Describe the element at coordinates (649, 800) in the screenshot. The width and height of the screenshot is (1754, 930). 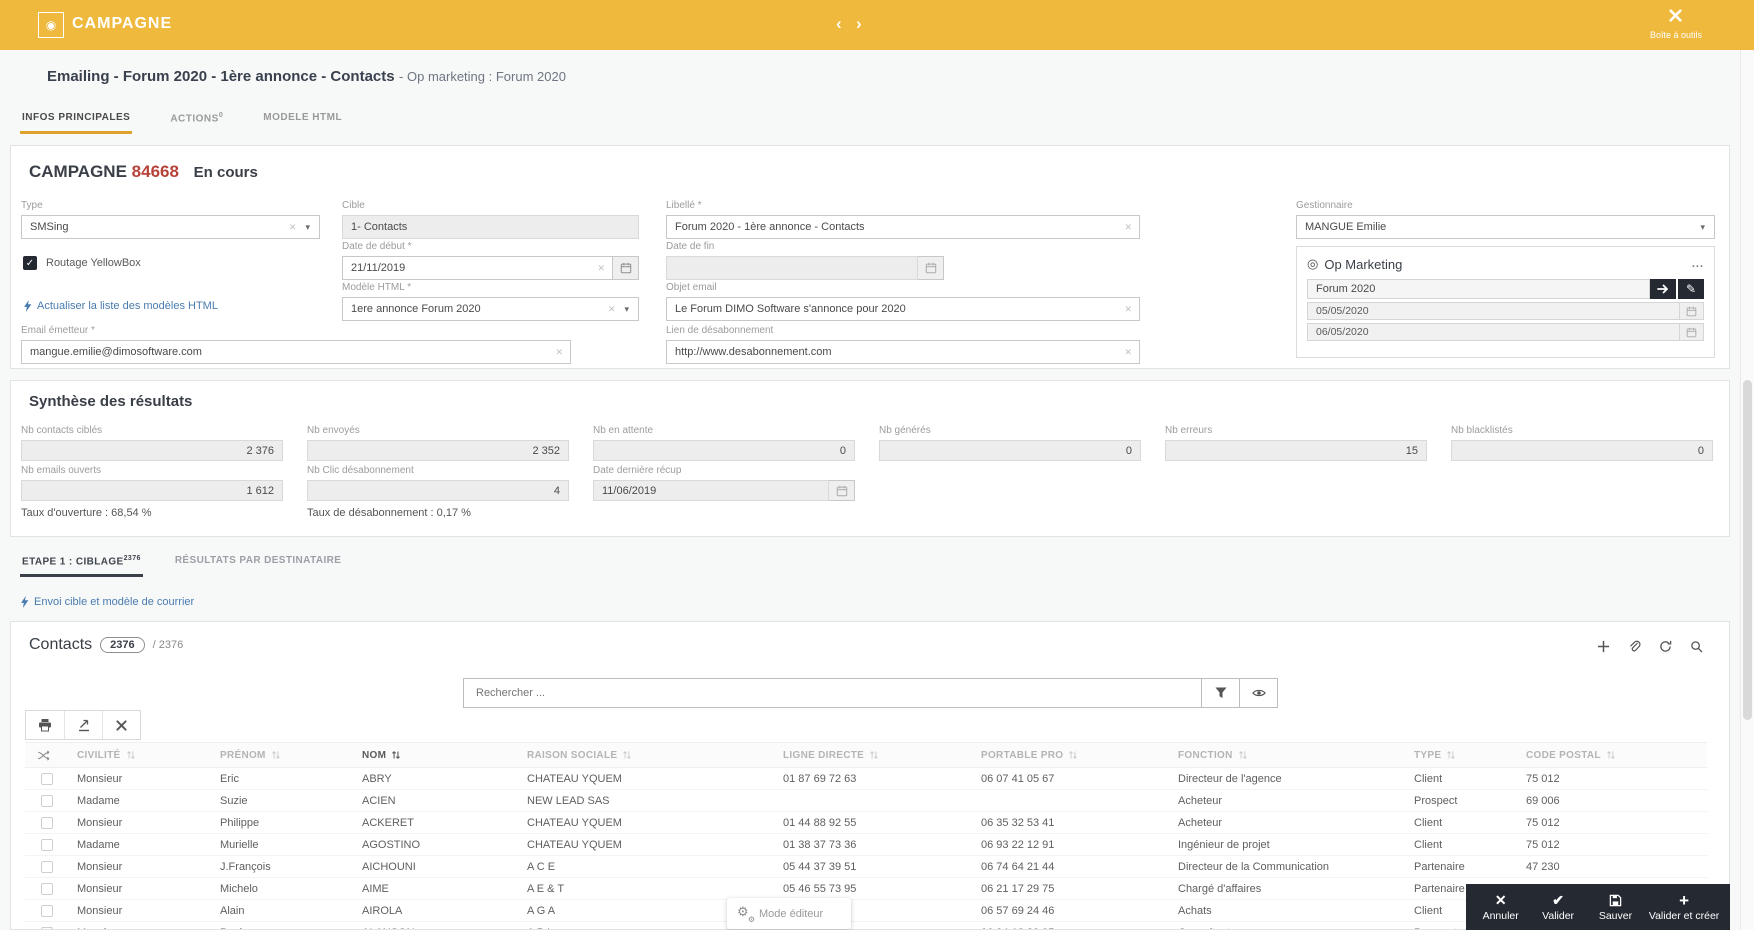
I see `cell-raison-sociale: NEW LEAD SAS` at that location.